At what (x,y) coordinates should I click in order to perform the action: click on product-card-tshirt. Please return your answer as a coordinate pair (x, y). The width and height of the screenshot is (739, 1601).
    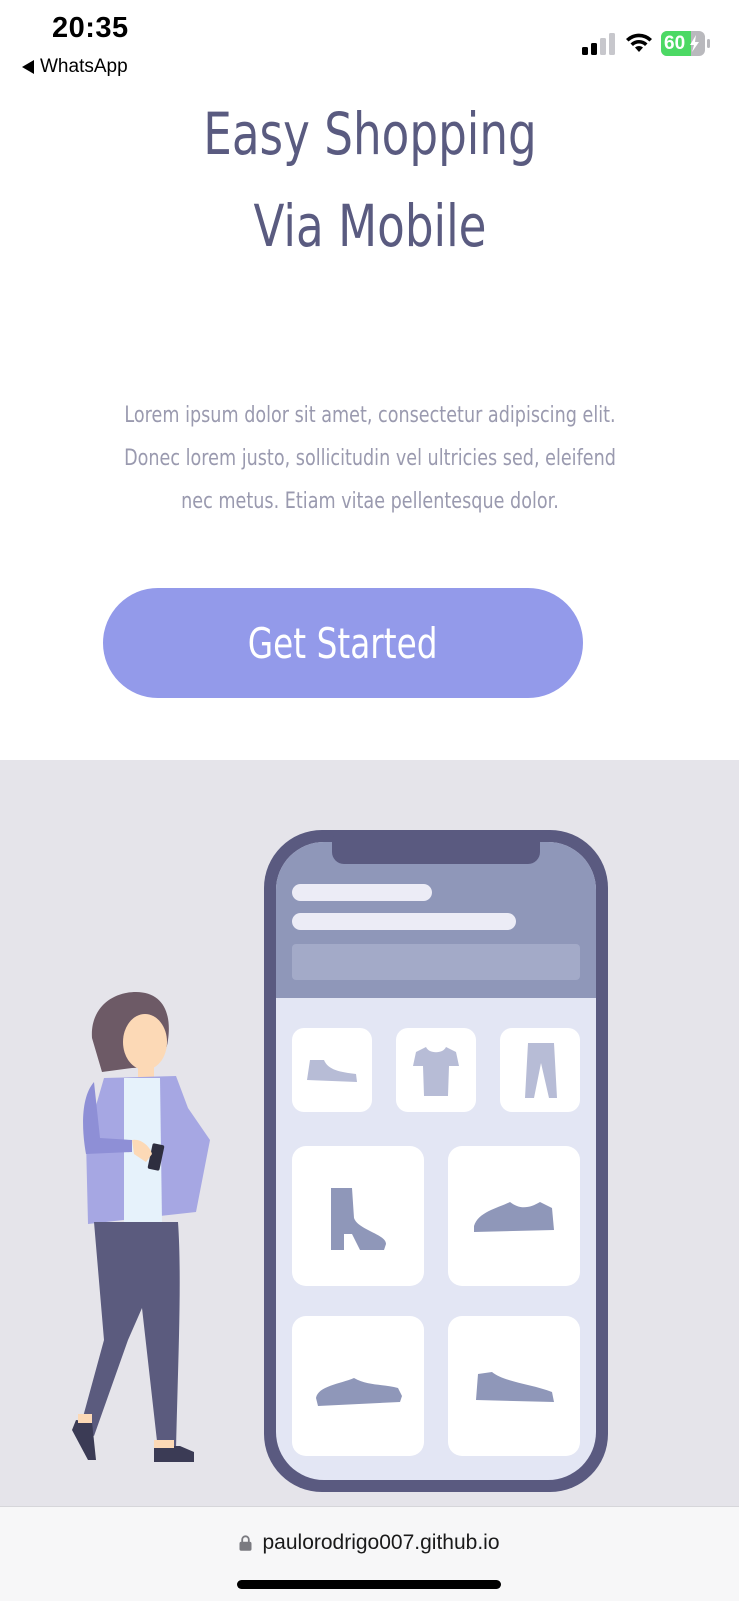
    Looking at the image, I should click on (436, 1070).